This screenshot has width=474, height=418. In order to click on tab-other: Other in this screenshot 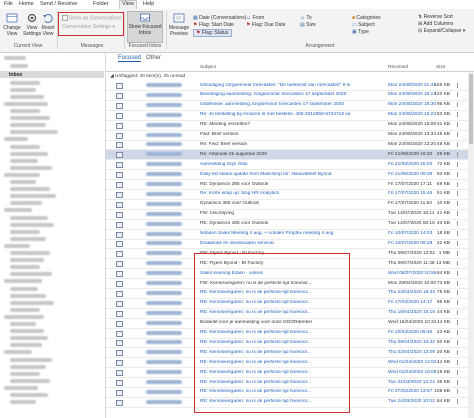, I will do `click(153, 58)`.